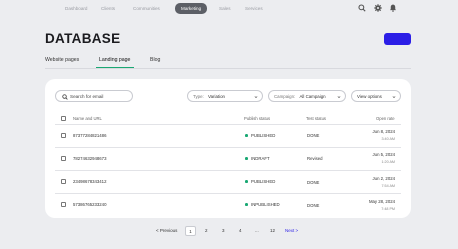 This screenshot has height=249, width=458. Describe the element at coordinates (100, 96) in the screenshot. I see `search-input` at that location.